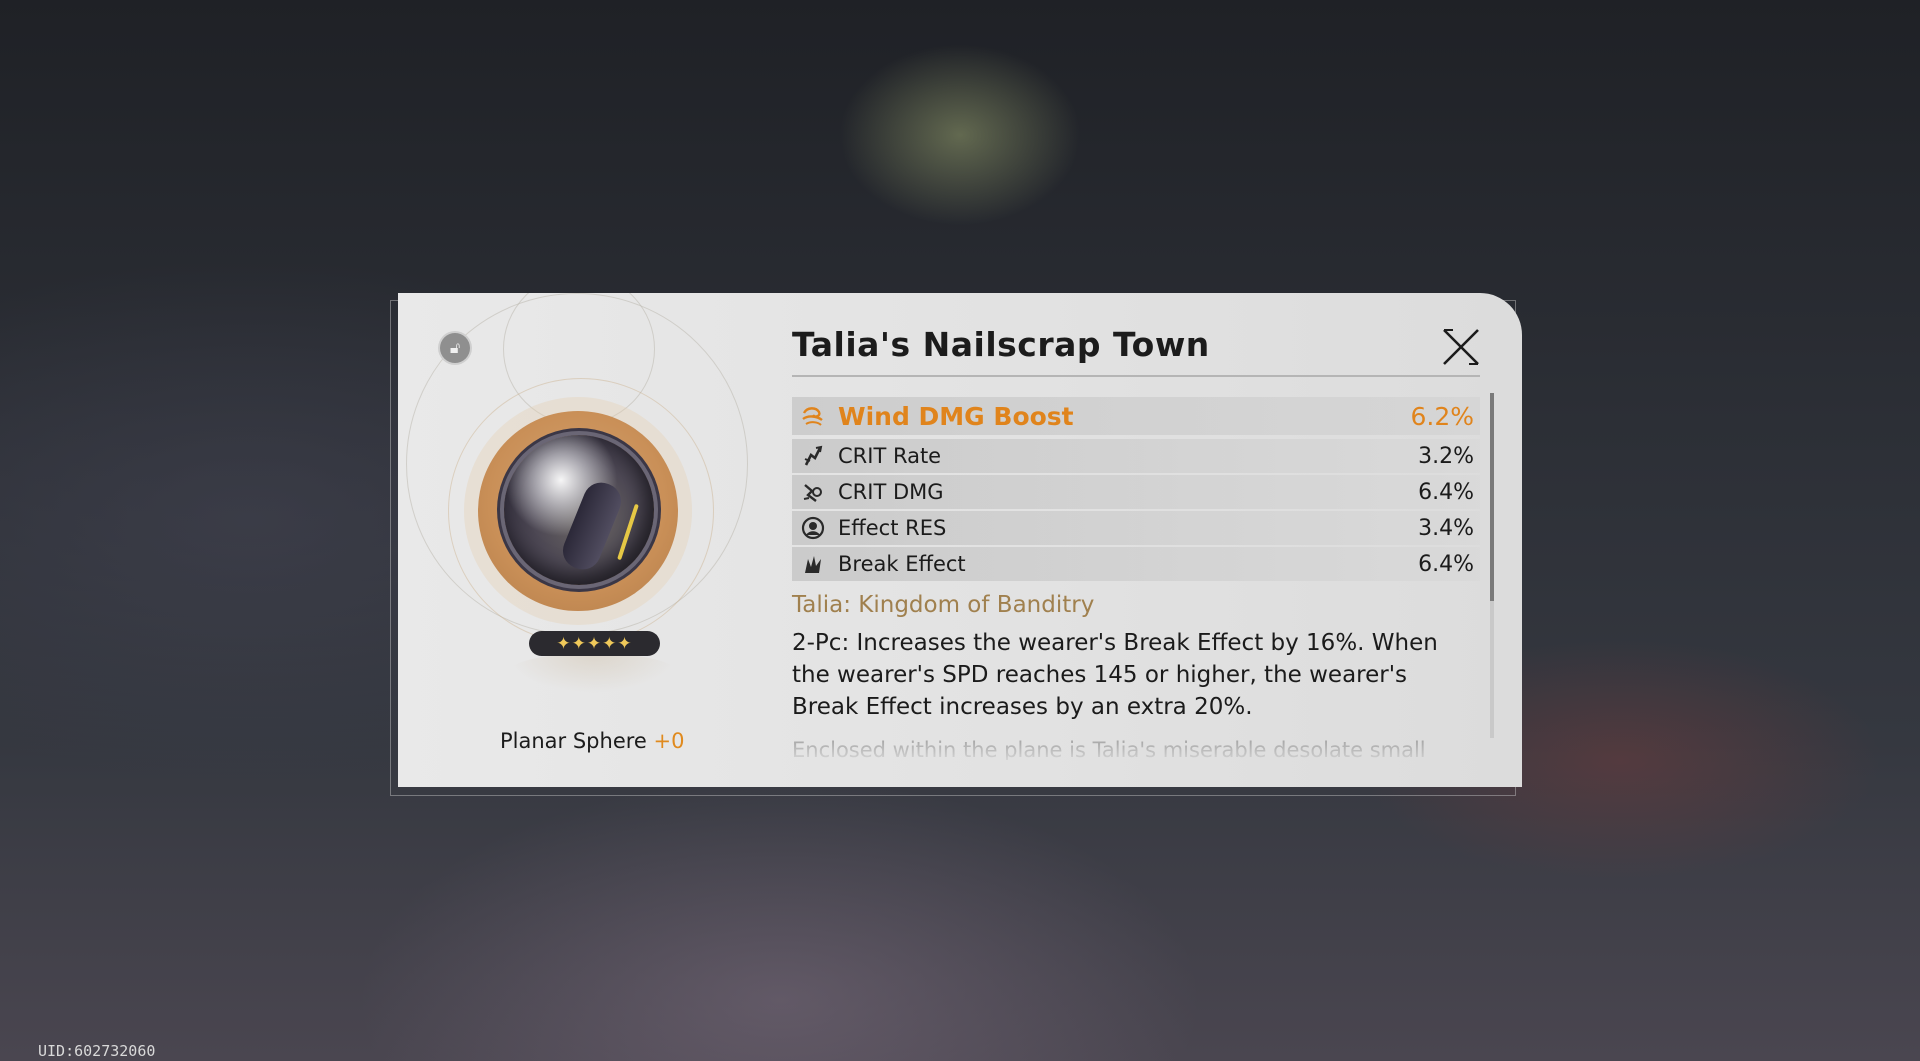 The image size is (1920, 1061). I want to click on slot-name: Planar Sphere, so click(573, 741).